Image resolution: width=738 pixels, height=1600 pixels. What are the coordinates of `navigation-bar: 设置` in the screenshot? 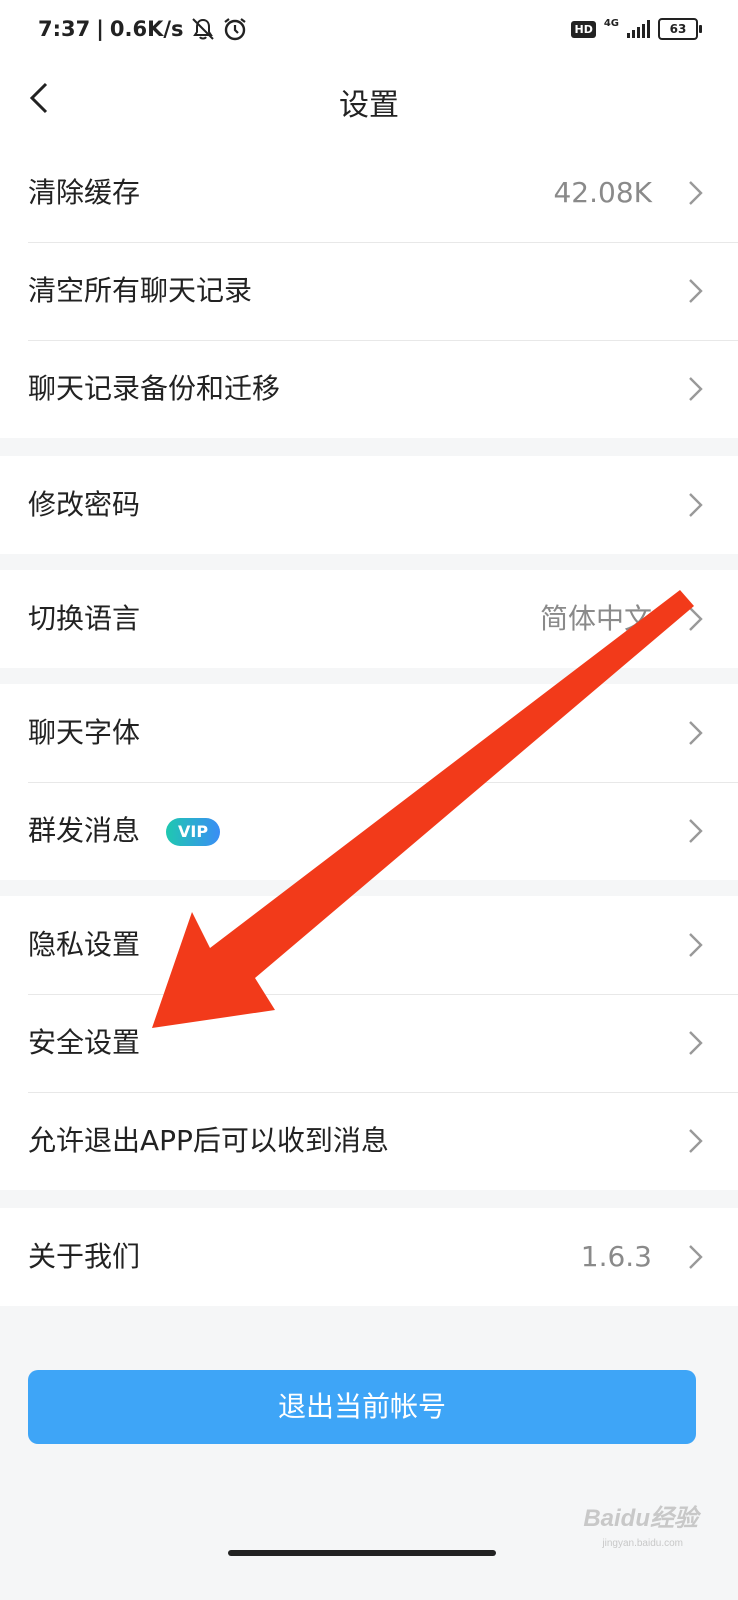 It's located at (369, 104).